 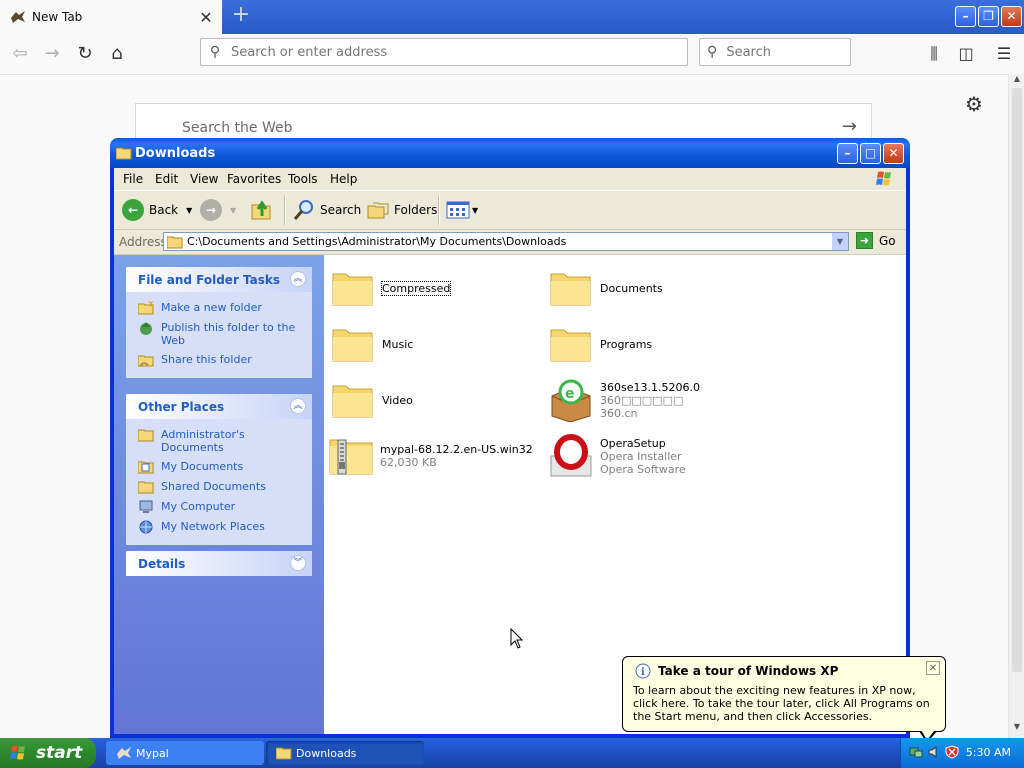 What do you see at coordinates (117, 54) in the screenshot?
I see `home-icon: ⌂` at bounding box center [117, 54].